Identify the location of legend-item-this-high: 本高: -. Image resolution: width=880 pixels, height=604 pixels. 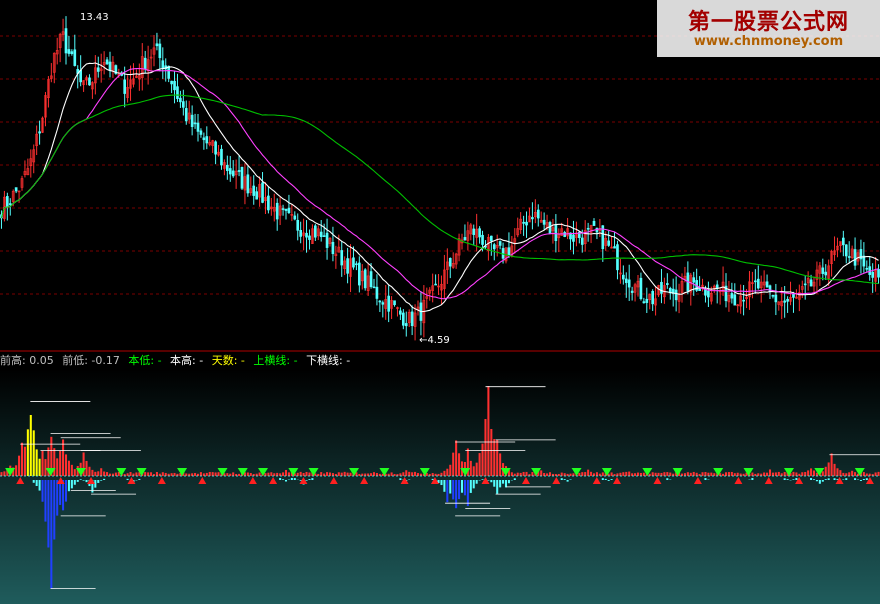
(187, 360).